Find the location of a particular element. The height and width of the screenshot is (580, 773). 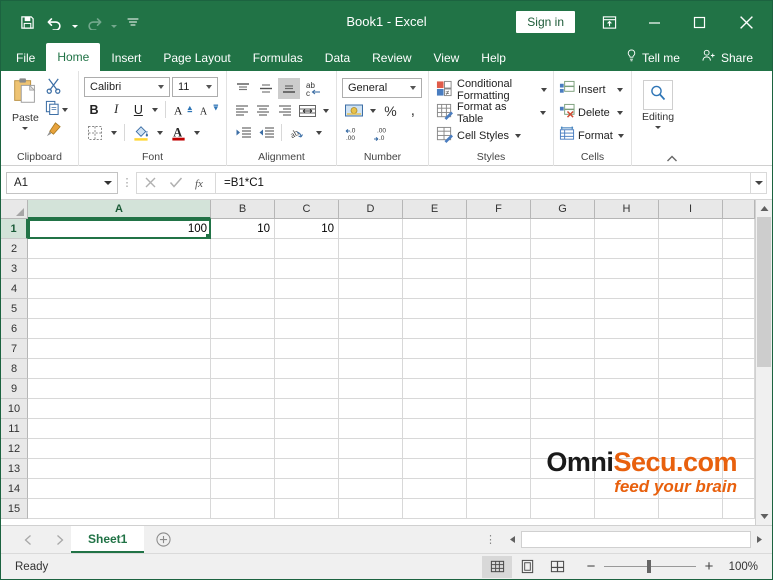

cell-A7 is located at coordinates (119, 349).